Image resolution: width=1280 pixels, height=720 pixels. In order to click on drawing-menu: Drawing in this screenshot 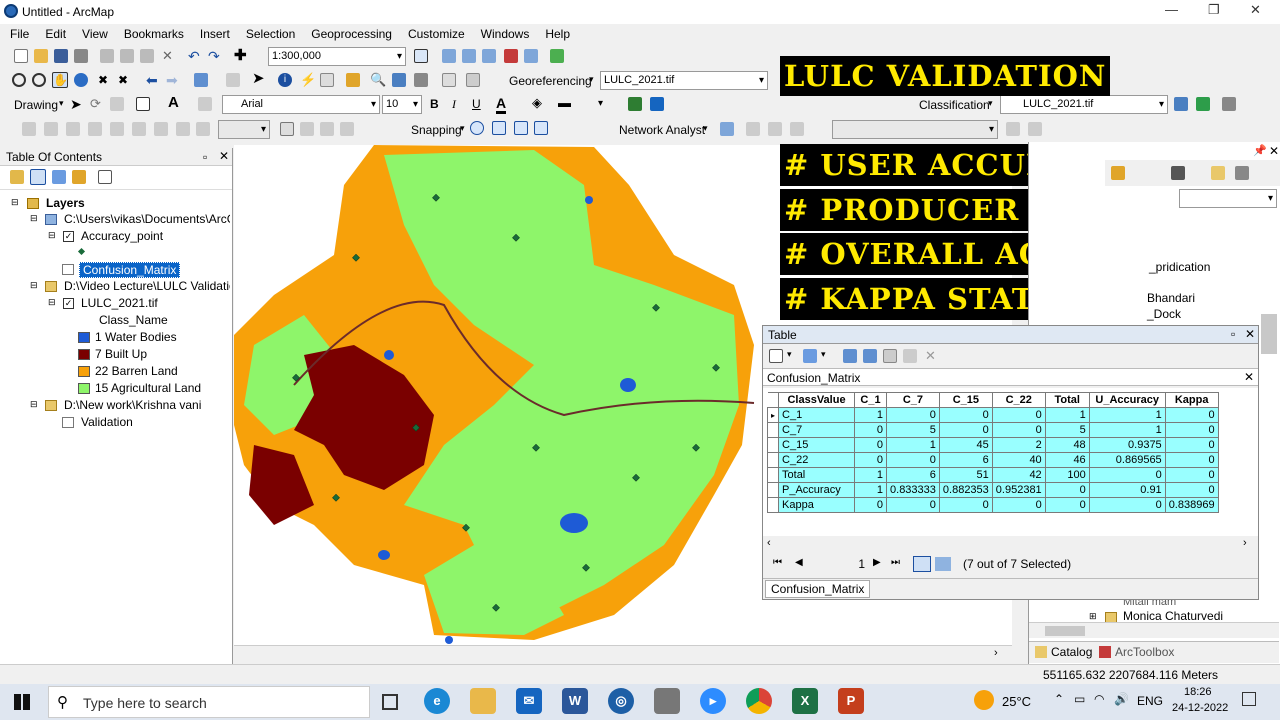, I will do `click(36, 105)`.